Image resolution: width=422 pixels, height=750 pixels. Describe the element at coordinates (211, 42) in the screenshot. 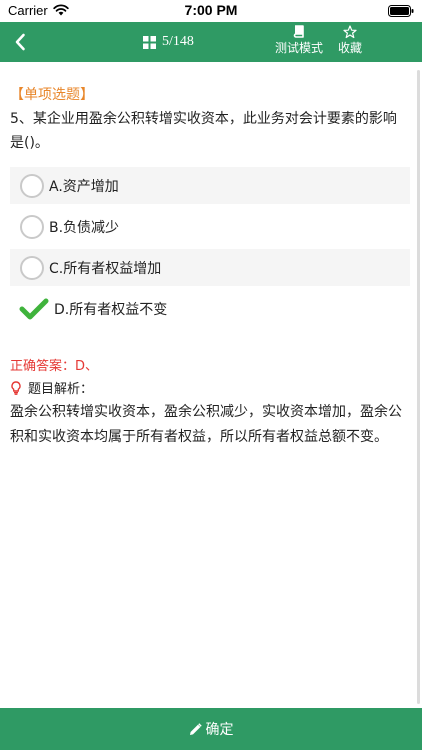

I see `nav-bar: 5/148 测试模式 收藏` at that location.